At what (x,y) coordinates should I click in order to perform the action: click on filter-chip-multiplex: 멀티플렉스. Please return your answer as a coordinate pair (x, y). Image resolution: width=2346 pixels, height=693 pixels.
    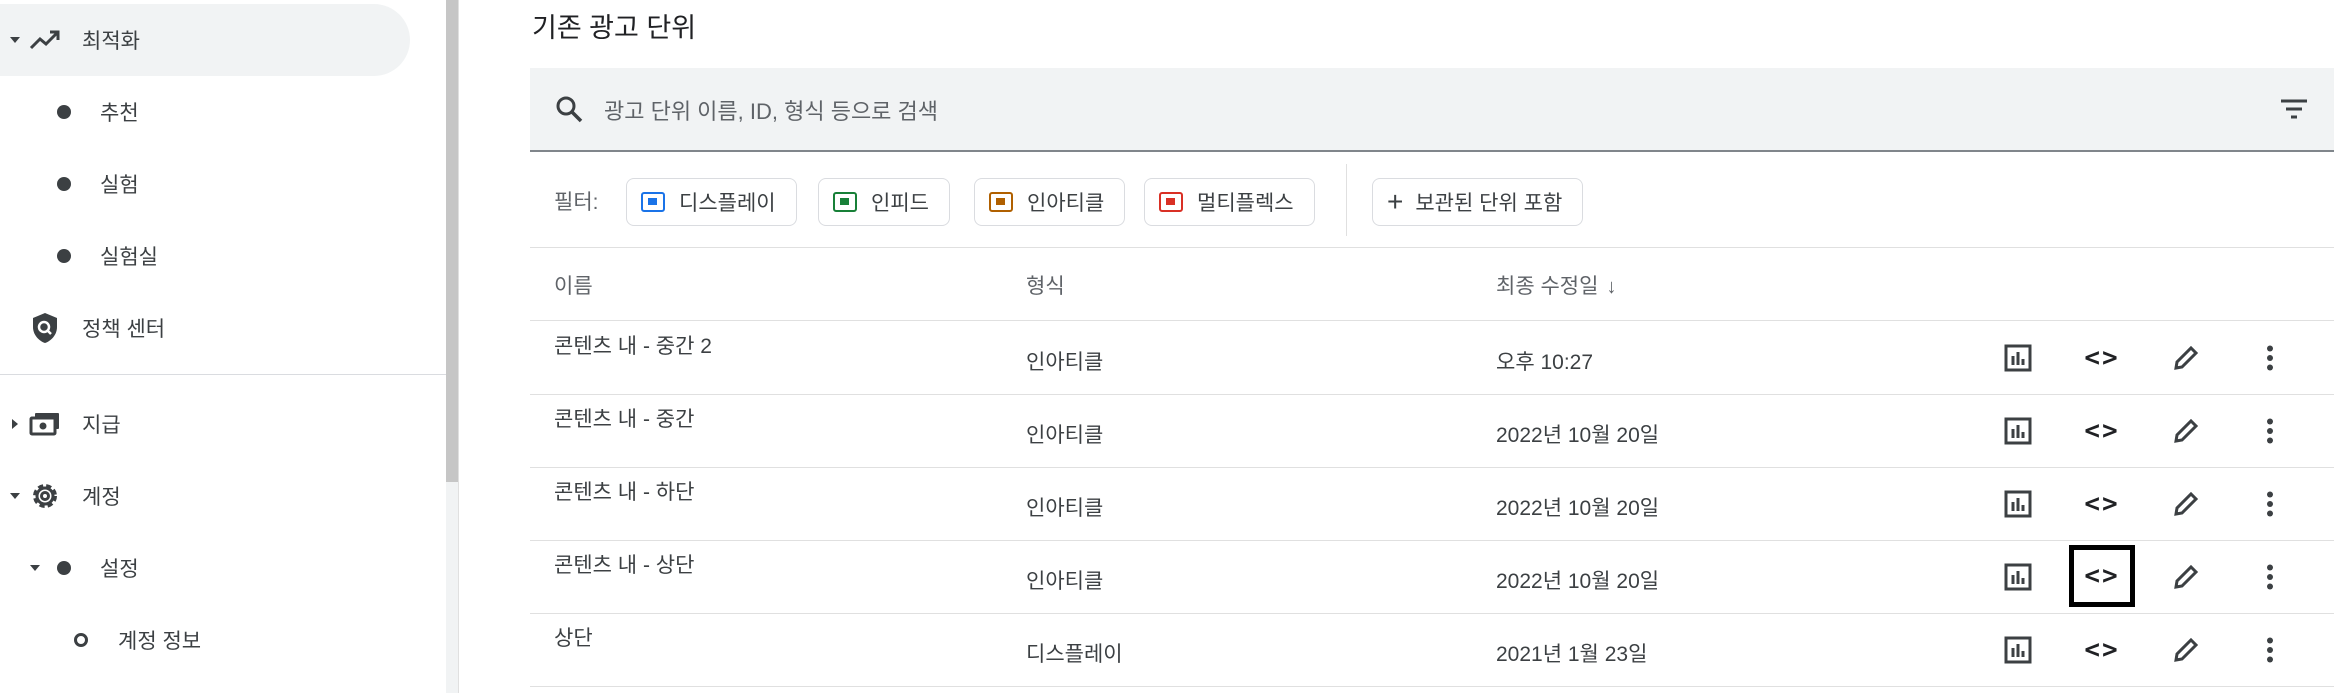
    Looking at the image, I should click on (1229, 202).